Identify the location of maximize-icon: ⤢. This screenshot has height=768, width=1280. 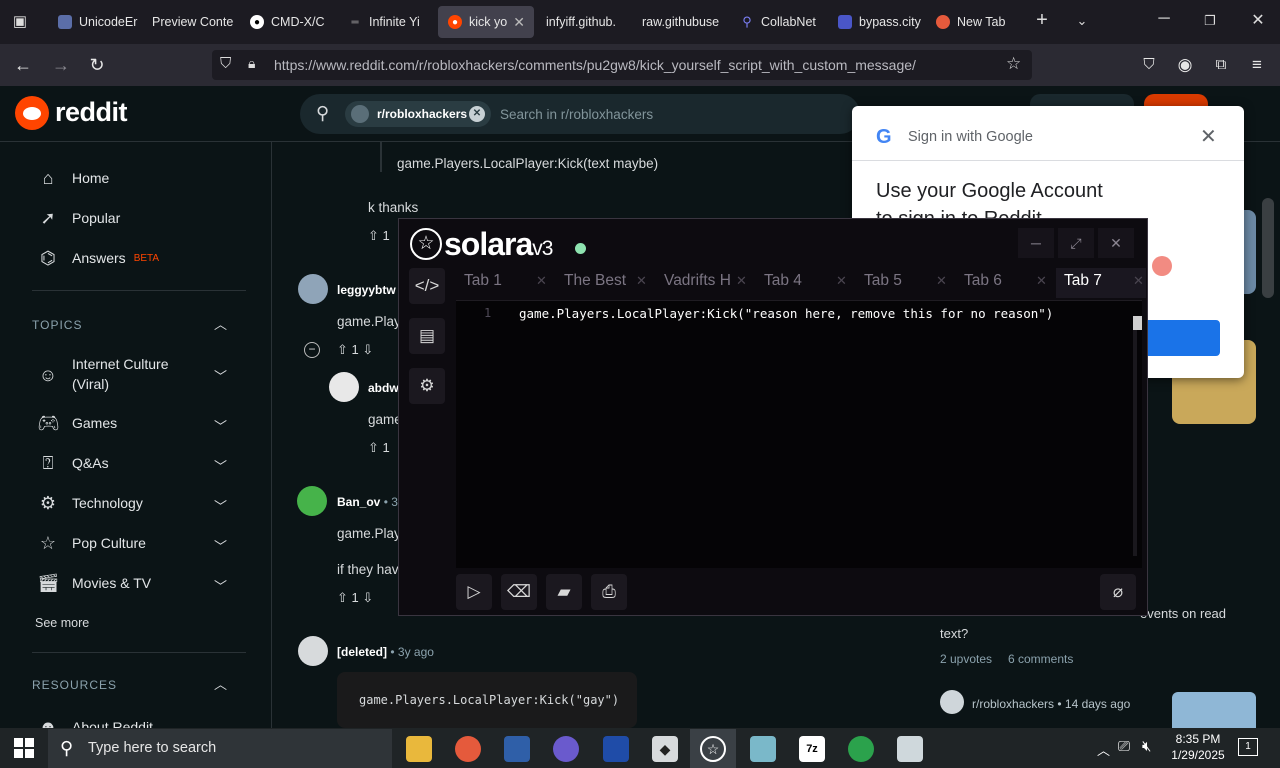
(1076, 243).